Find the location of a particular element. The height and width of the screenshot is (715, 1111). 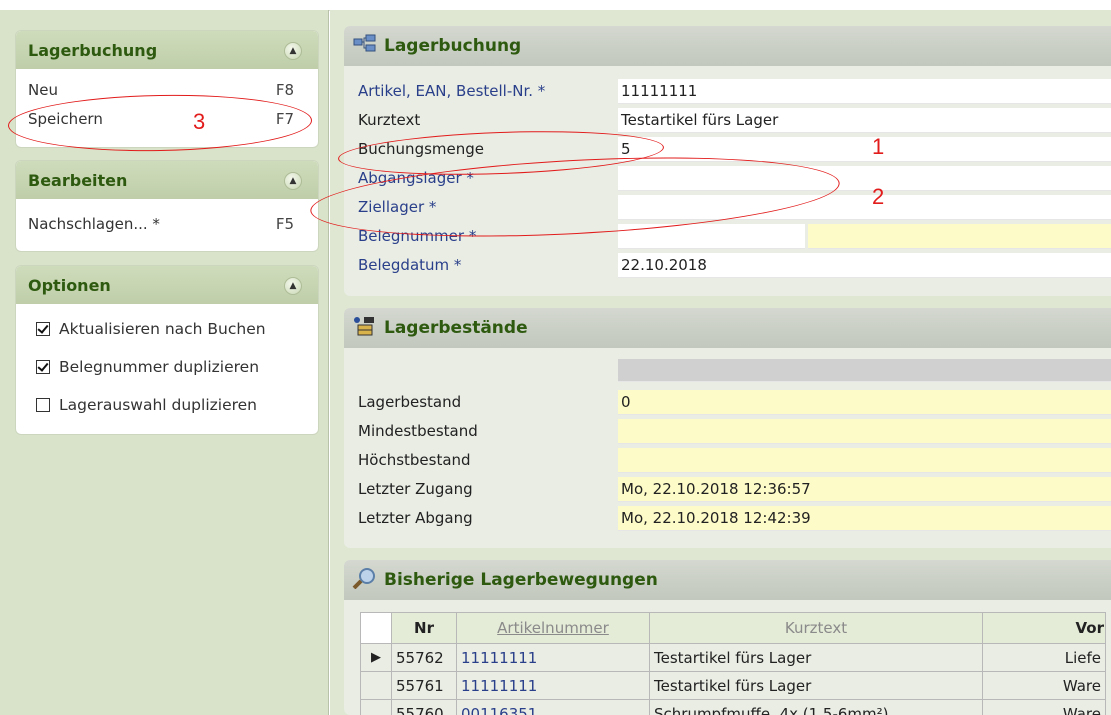

edit-panel: Bearbeiten ▲ Nachschlagen... * F5 is located at coordinates (167, 206).